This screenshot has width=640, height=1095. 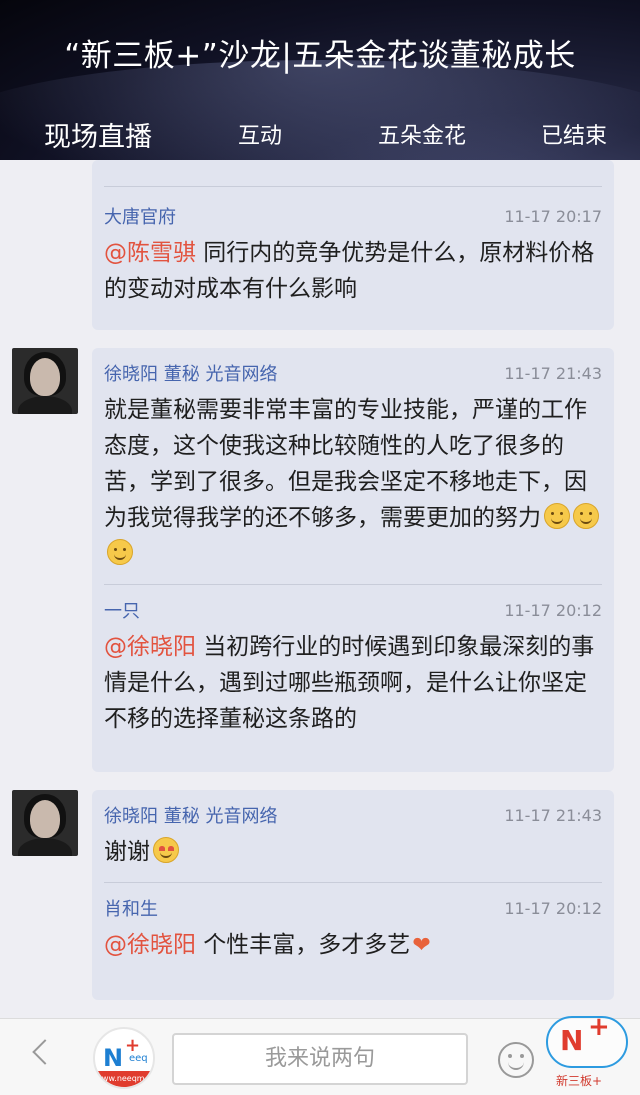 I want to click on neeq-logo-button: N + eeq www.neeqm.cn, so click(x=124, y=1058).